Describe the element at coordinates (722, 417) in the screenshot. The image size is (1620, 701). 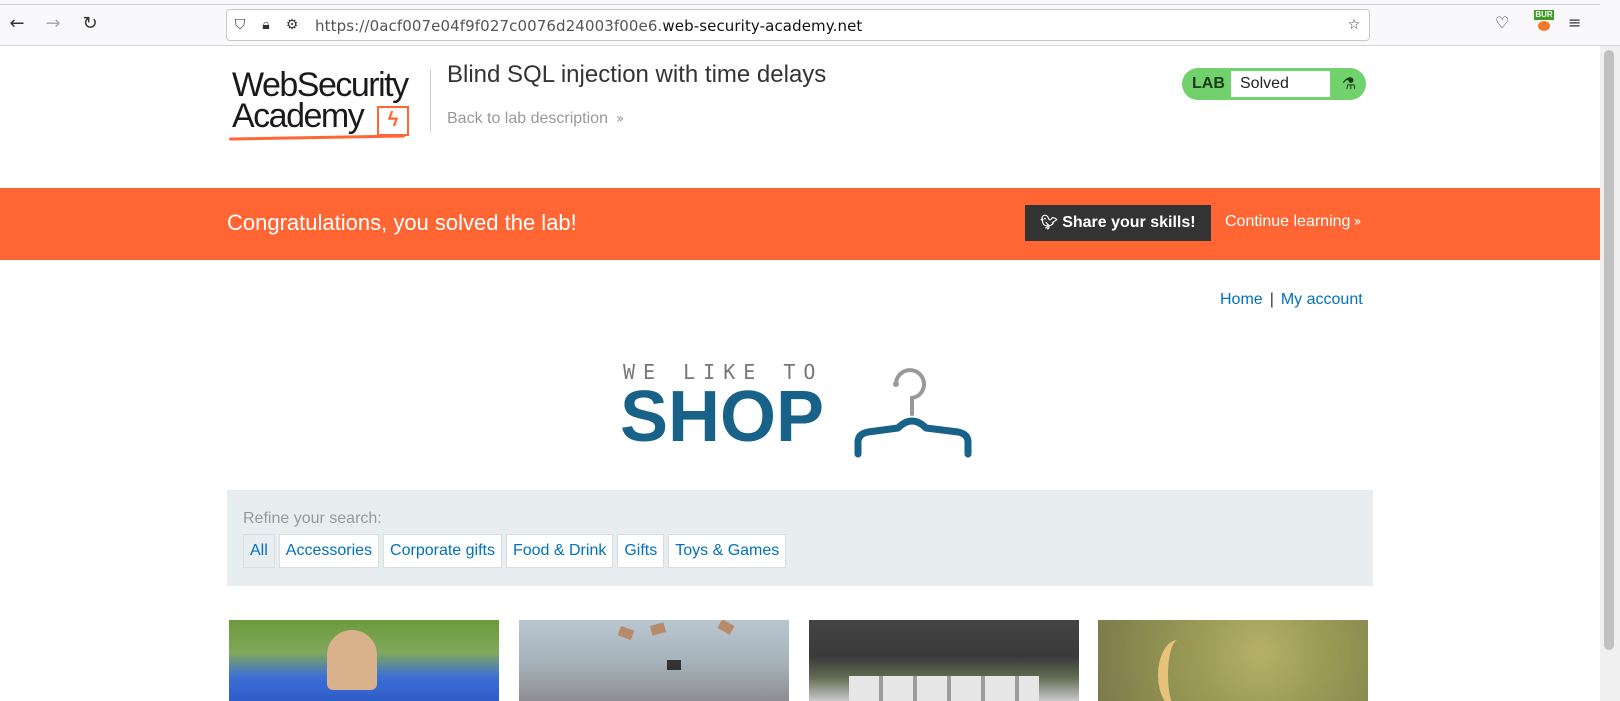
I see `shop-name: SHOP` at that location.